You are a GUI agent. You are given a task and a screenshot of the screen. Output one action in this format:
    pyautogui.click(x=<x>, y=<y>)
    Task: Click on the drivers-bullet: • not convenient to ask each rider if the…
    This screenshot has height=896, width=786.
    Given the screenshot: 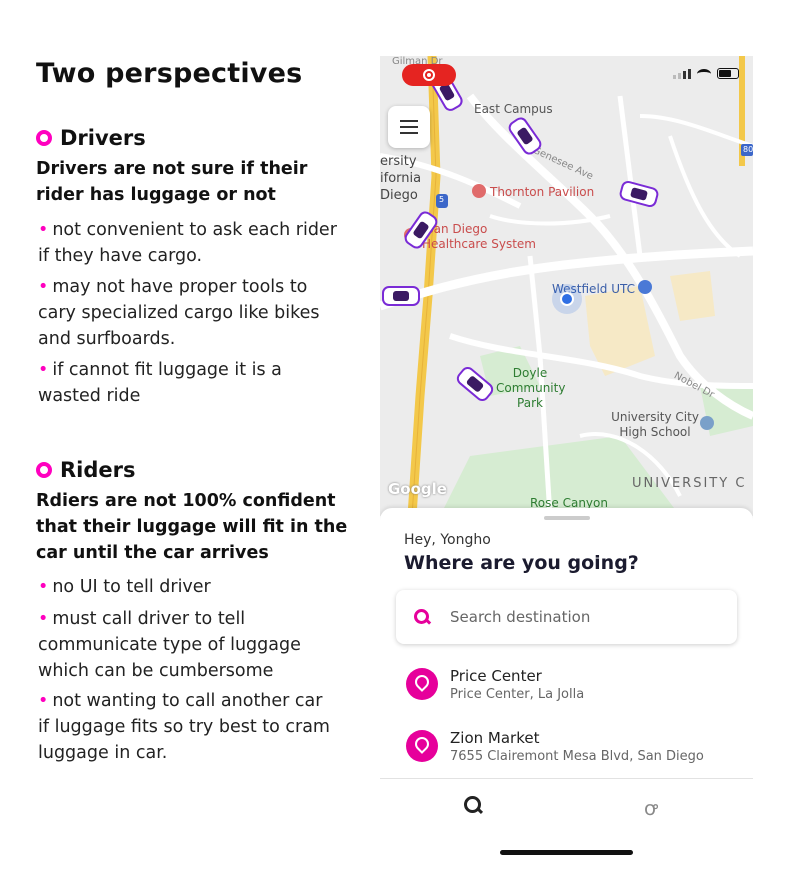 What is the action you would take?
    pyautogui.click(x=187, y=243)
    